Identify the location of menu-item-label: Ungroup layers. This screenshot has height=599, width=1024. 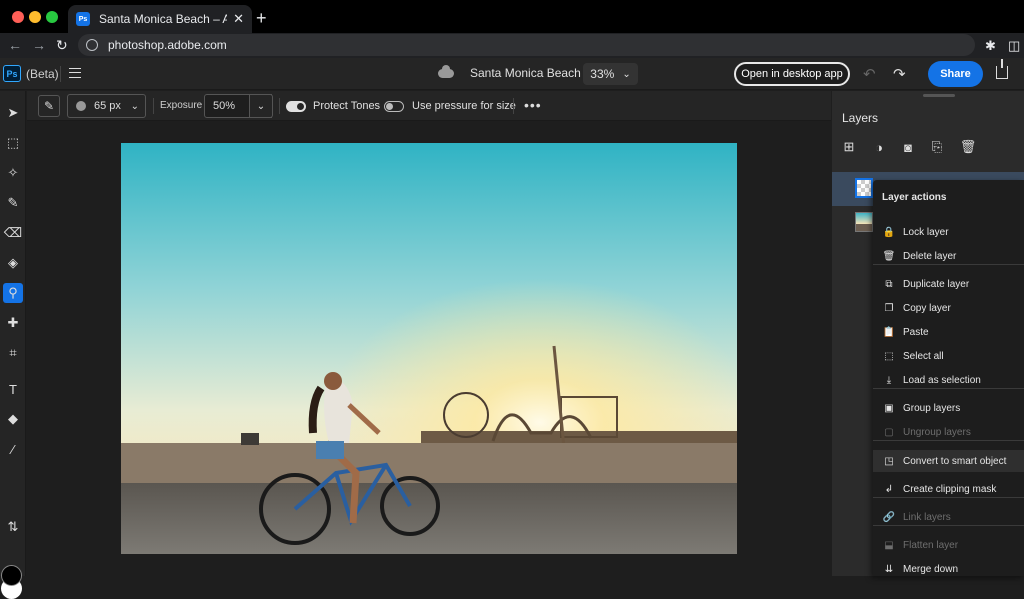
(937, 432).